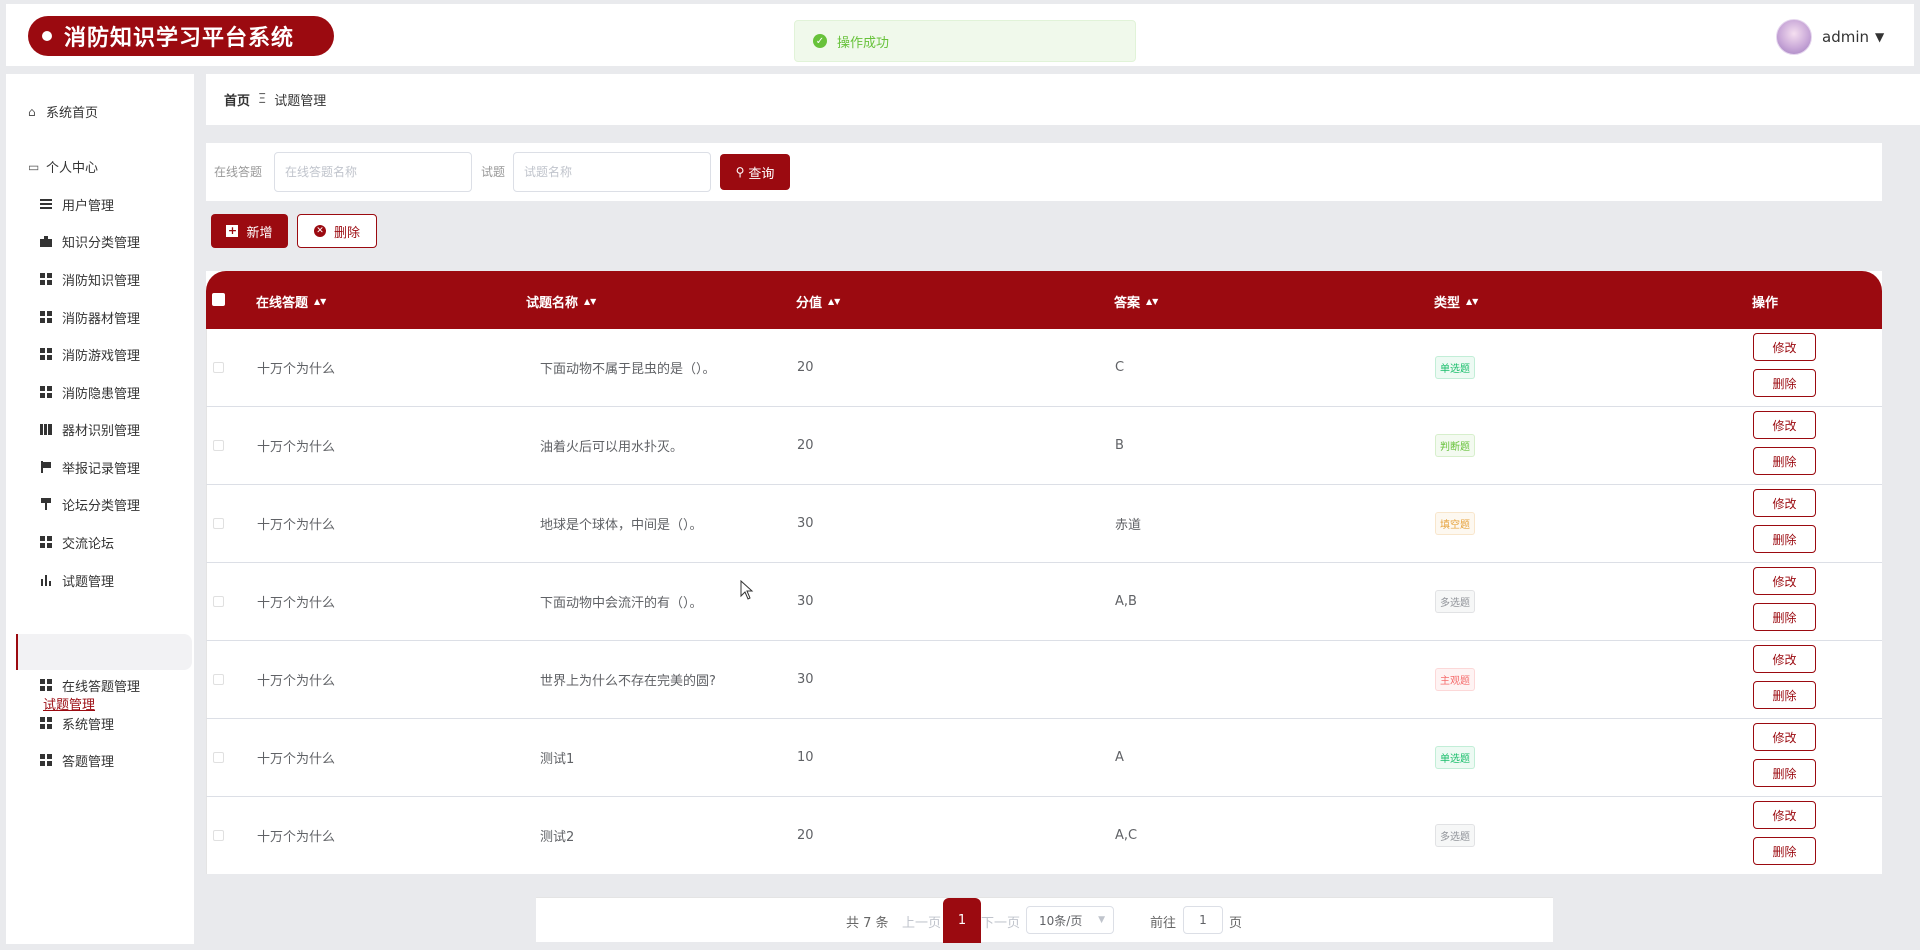 Image resolution: width=1920 pixels, height=950 pixels. I want to click on logo-dot-icon, so click(47, 36).